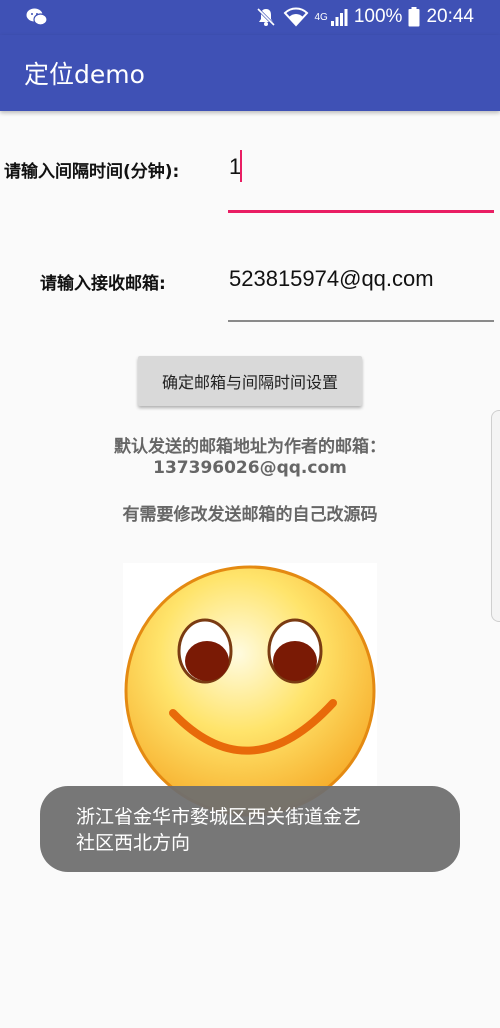 The height and width of the screenshot is (1028, 500). I want to click on location-toast: 浙江省金华市婺城区西关街道金艺 社区西北方向, so click(250, 829).